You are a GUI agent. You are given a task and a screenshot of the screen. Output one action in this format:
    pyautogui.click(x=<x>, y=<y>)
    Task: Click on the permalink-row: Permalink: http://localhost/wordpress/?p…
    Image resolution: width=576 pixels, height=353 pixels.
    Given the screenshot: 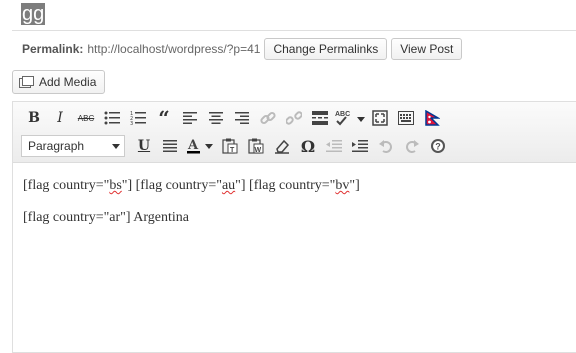 What is the action you would take?
    pyautogui.click(x=242, y=49)
    